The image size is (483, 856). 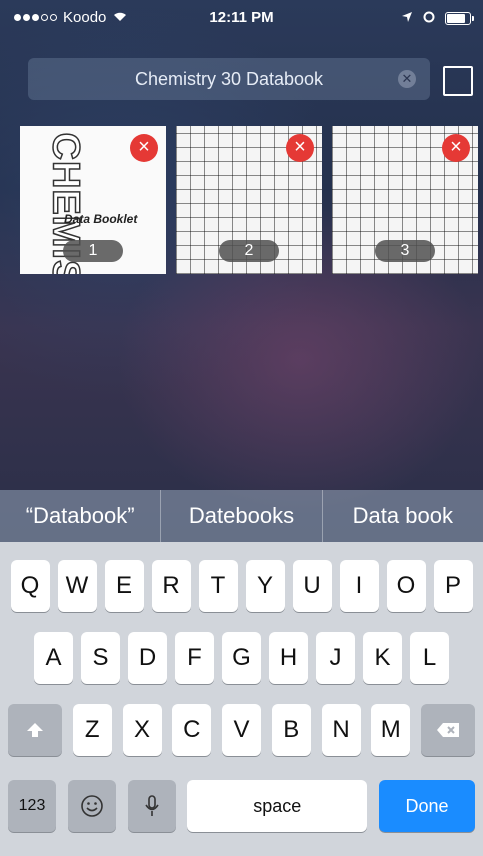 What do you see at coordinates (459, 18) in the screenshot?
I see `battery-icon` at bounding box center [459, 18].